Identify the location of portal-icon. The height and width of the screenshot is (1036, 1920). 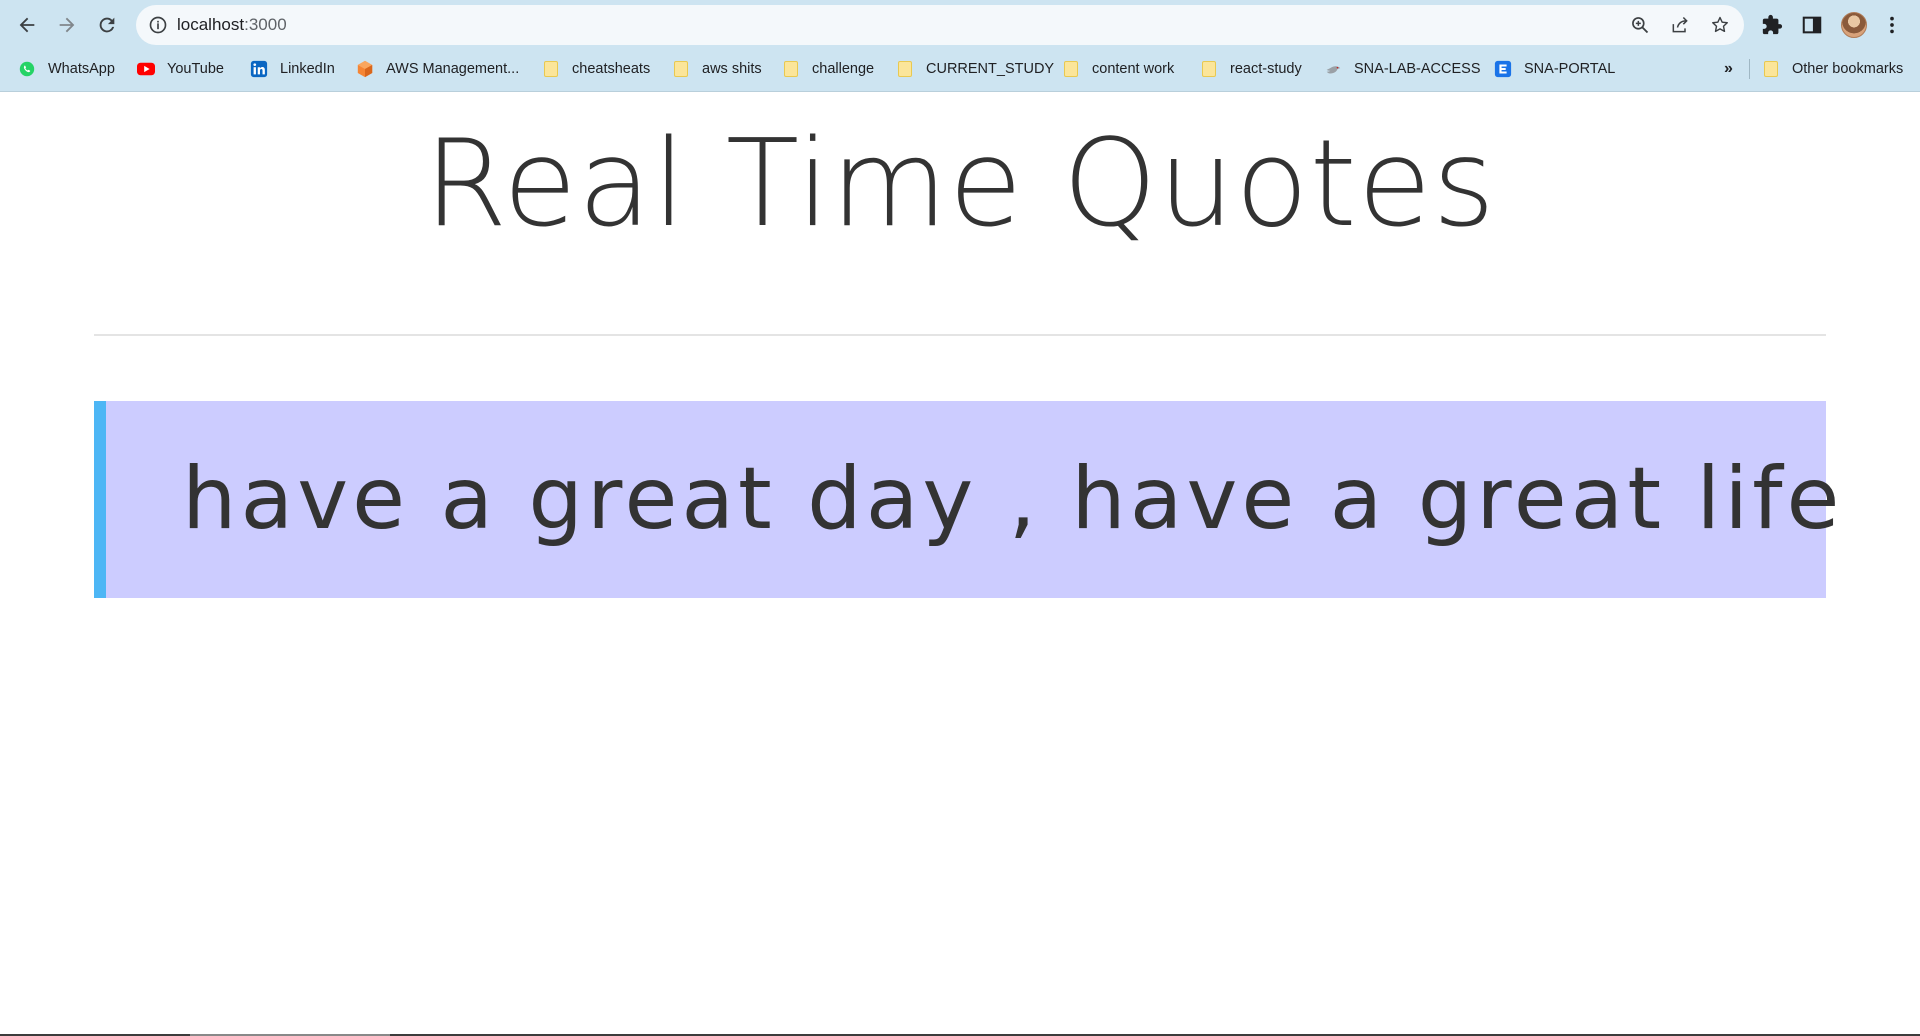
(1503, 69).